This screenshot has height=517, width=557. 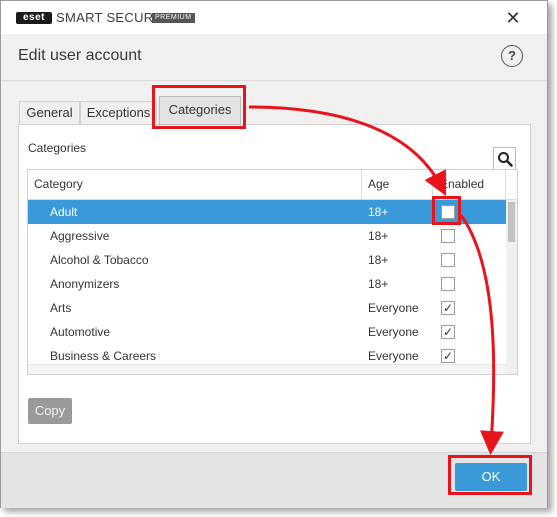 What do you see at coordinates (64, 212) in the screenshot?
I see `row-category: Adult` at bounding box center [64, 212].